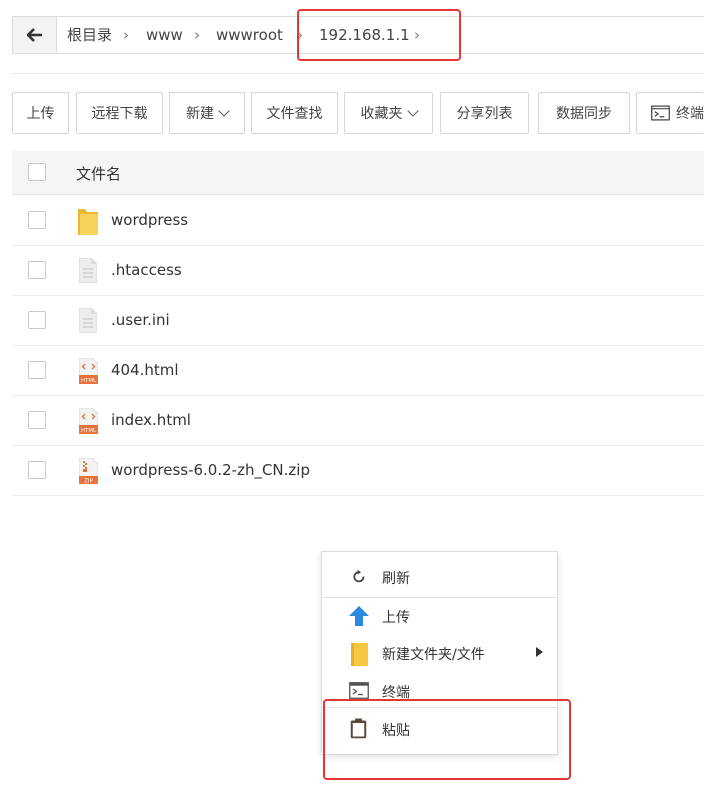 This screenshot has width=704, height=806. I want to click on breadcrumb-item-www: www, so click(164, 35).